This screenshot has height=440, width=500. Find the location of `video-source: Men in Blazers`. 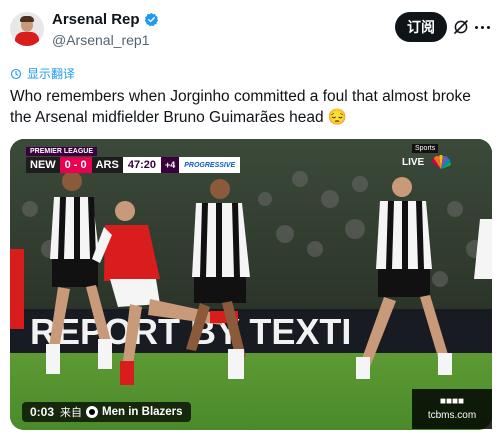

video-source: Men in Blazers is located at coordinates (142, 412).